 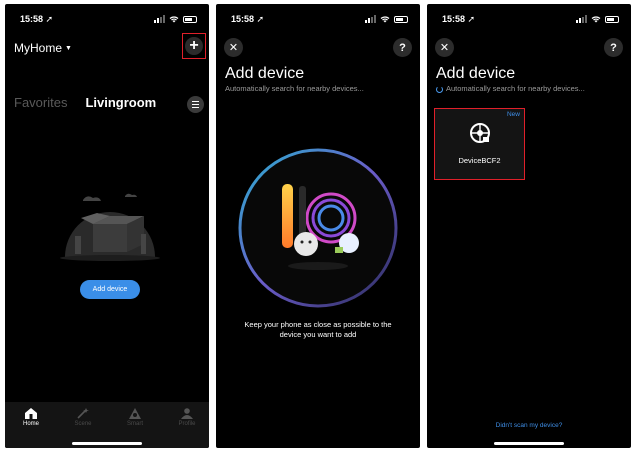 What do you see at coordinates (107, 425) in the screenshot?
I see `bottom-tab-bar: Home Scene Smart Profile` at bounding box center [107, 425].